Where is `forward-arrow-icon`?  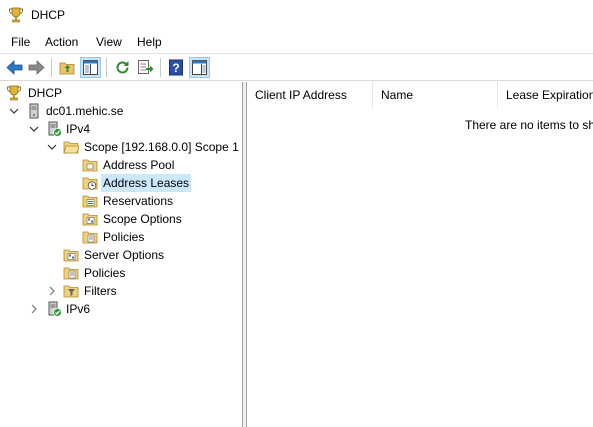 forward-arrow-icon is located at coordinates (36, 67).